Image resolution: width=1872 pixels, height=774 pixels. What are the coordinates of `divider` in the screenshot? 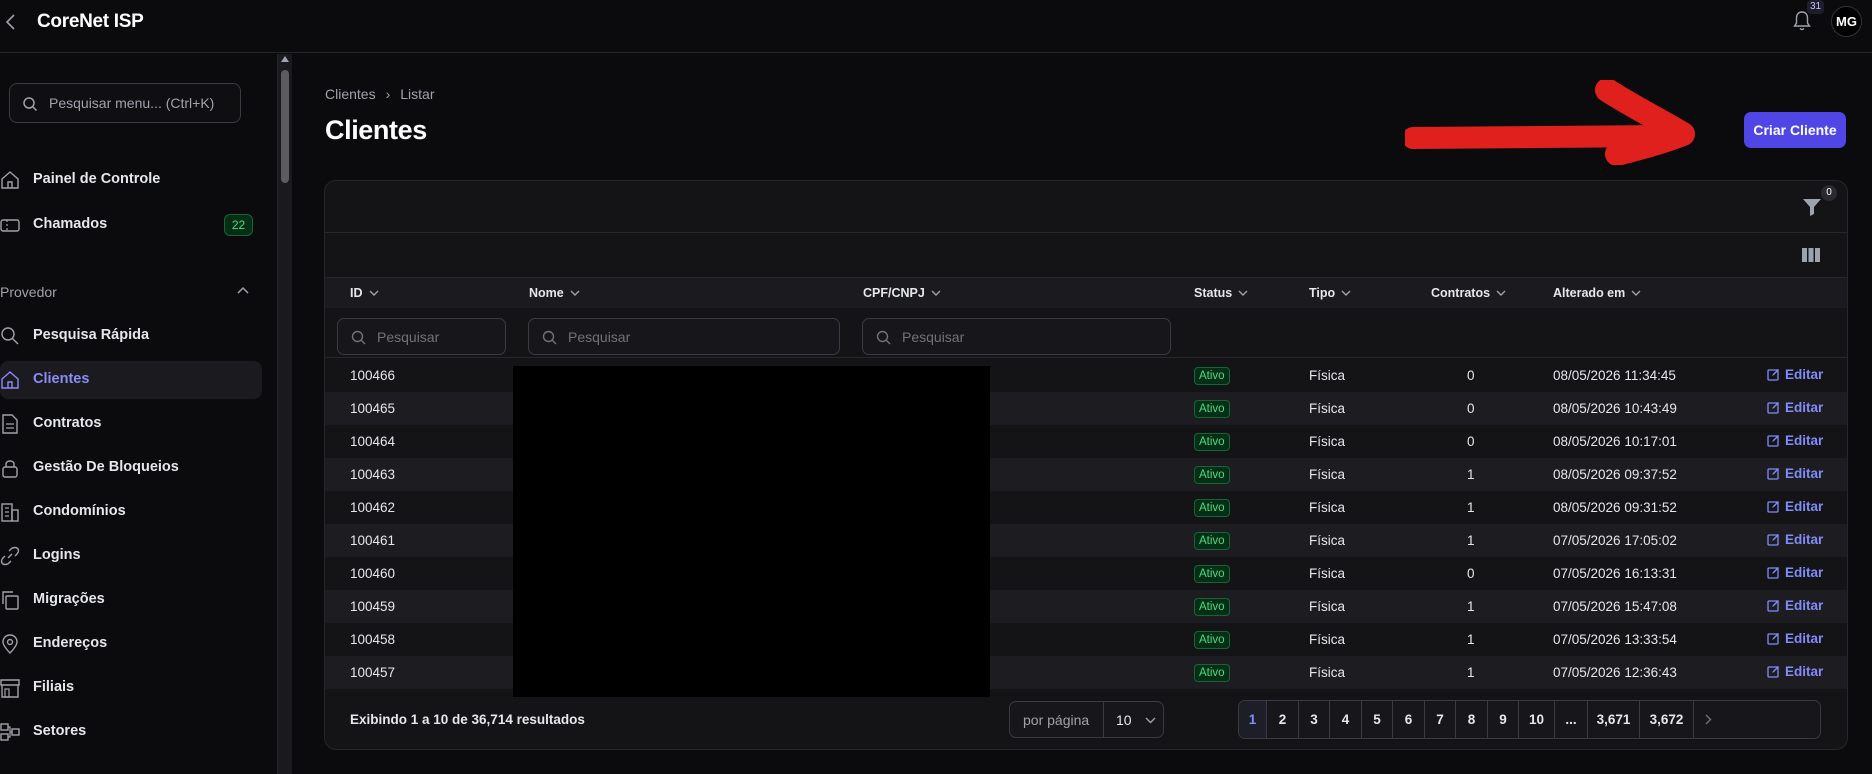 It's located at (1103, 719).